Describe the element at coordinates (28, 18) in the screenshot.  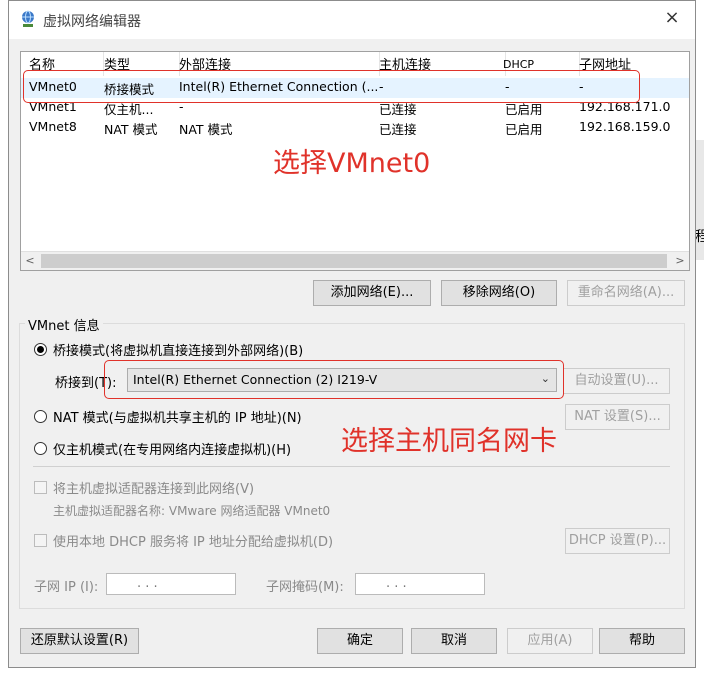
I see `network-globe-icon` at that location.